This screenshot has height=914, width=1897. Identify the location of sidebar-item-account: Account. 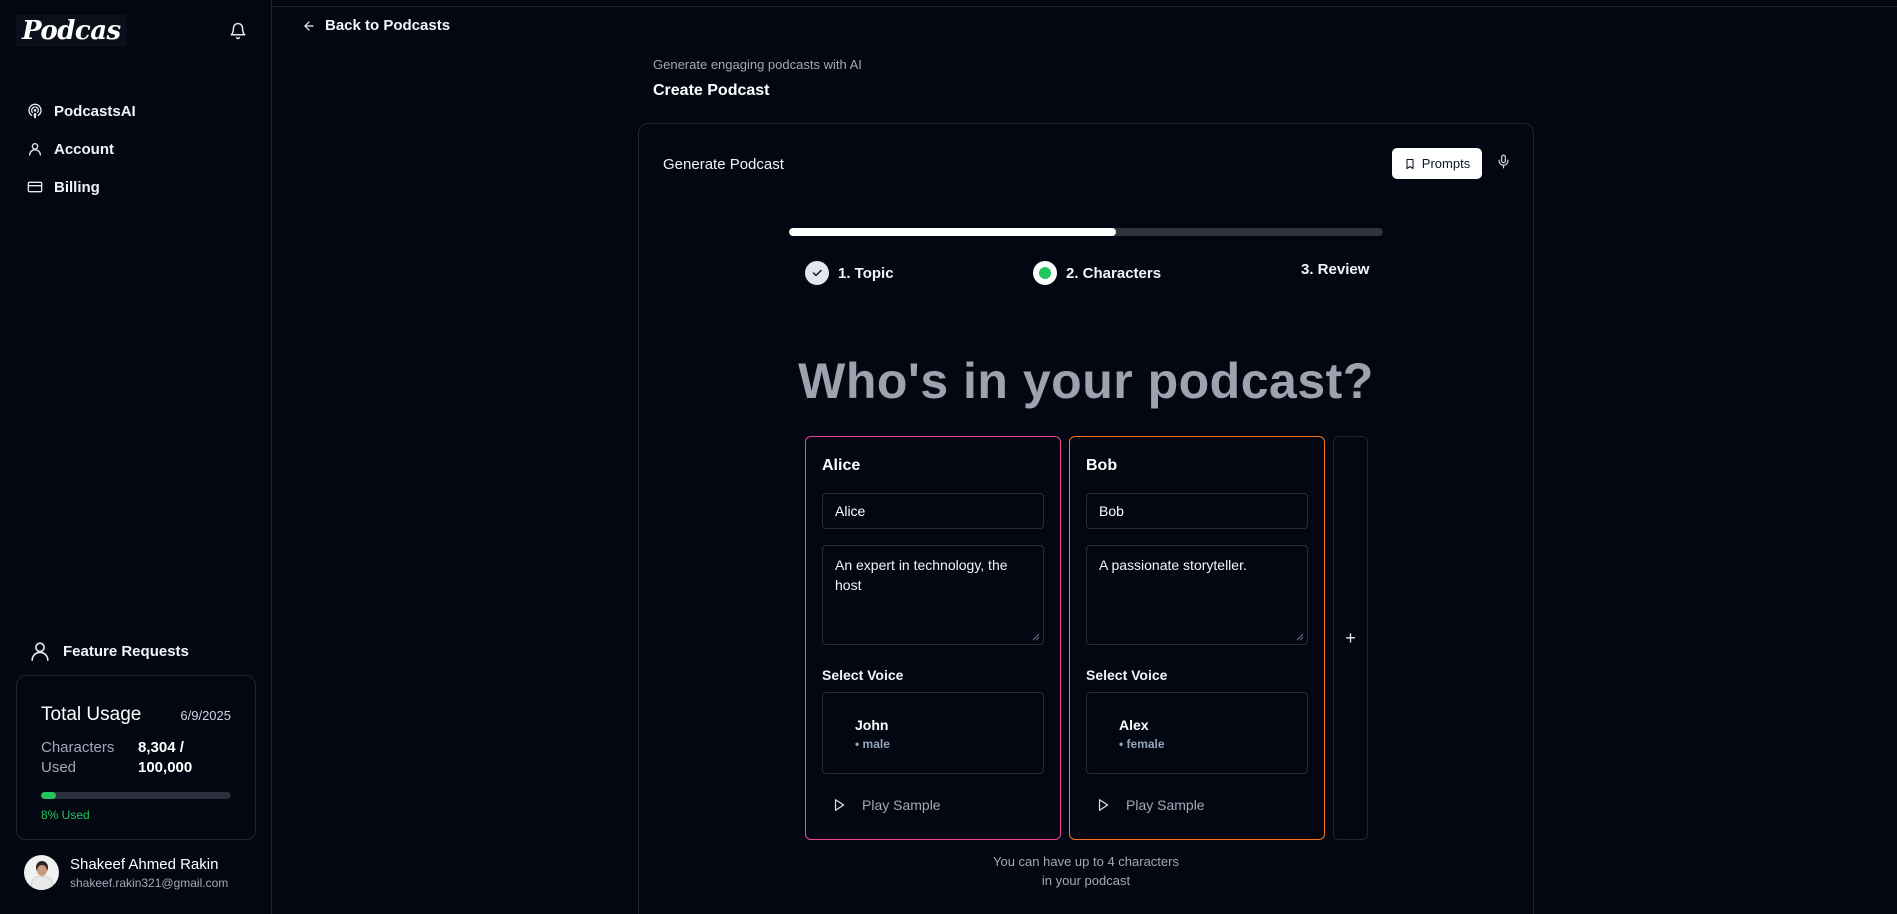
(81, 149).